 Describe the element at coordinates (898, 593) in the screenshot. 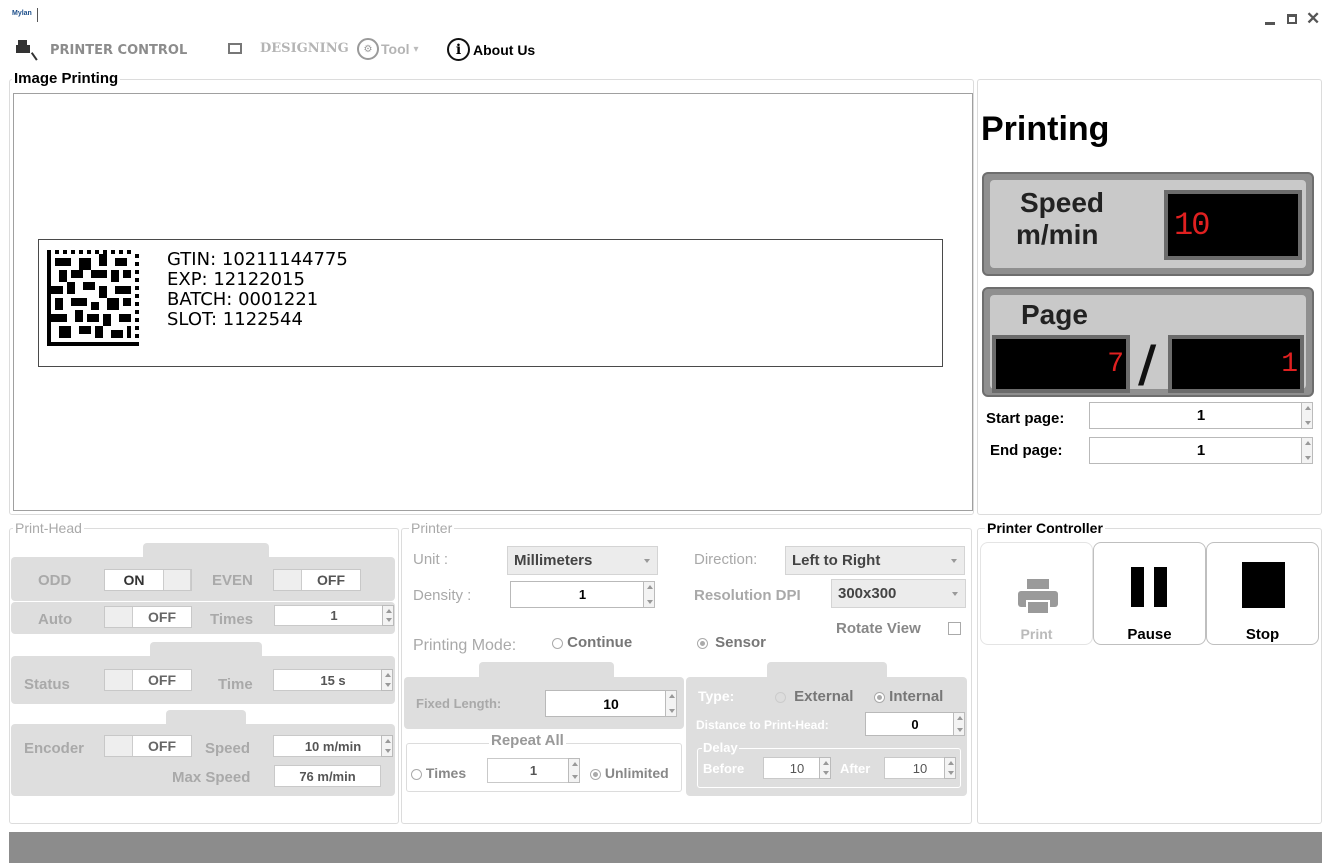

I see `resolution-select: 300x300` at that location.